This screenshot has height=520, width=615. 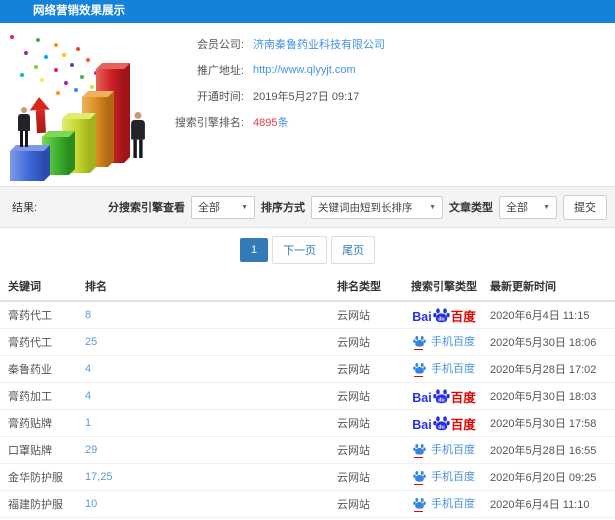 What do you see at coordinates (30, 370) in the screenshot?
I see `keyword-cell: 秦鲁药业` at bounding box center [30, 370].